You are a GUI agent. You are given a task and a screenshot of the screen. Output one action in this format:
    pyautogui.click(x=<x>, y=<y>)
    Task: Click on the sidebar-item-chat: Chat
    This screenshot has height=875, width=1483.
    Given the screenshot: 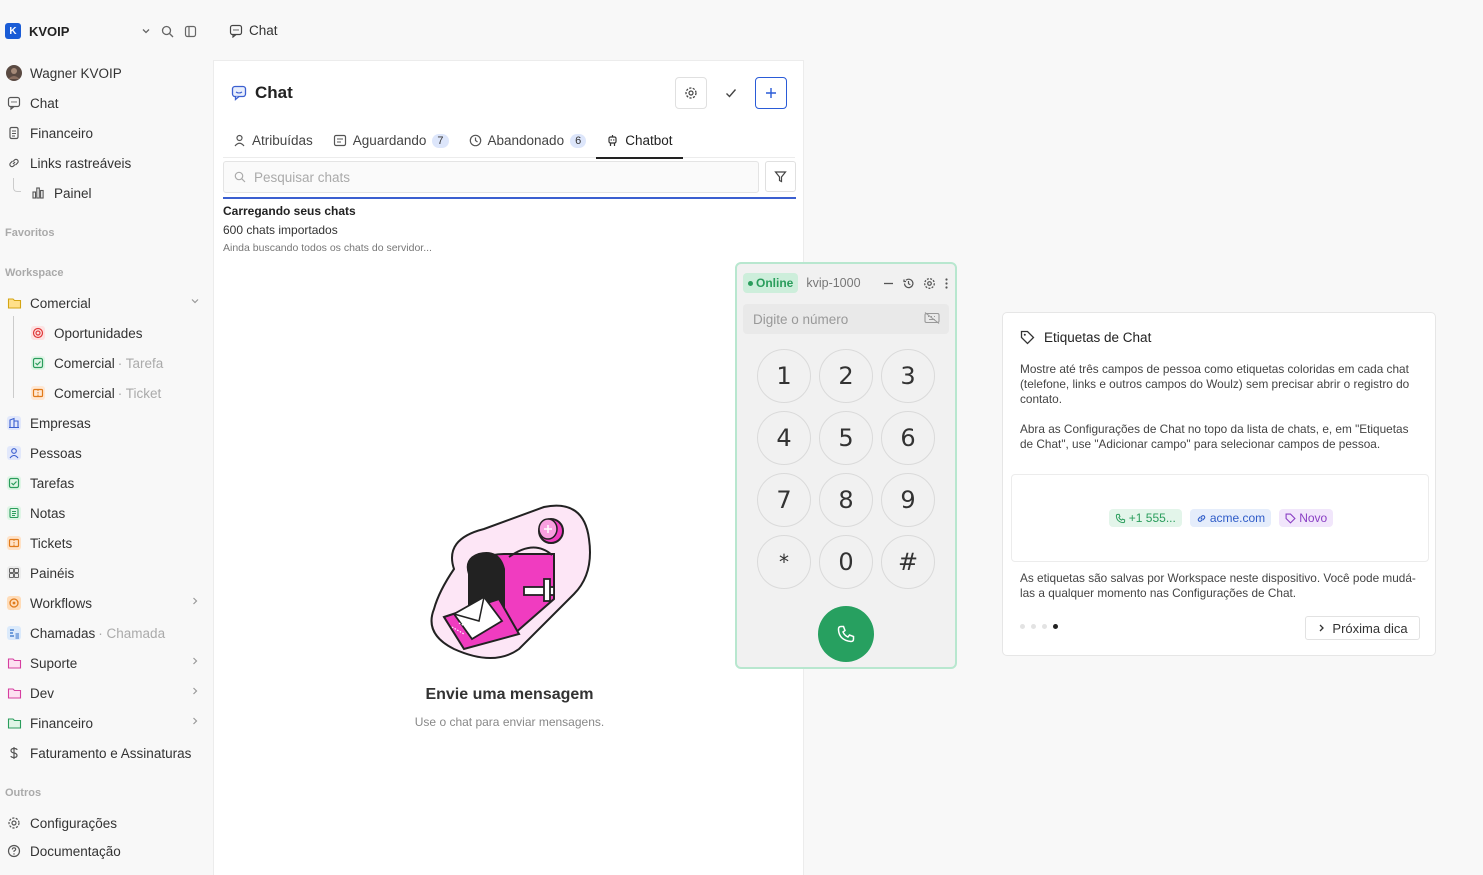 What is the action you would take?
    pyautogui.click(x=106, y=103)
    